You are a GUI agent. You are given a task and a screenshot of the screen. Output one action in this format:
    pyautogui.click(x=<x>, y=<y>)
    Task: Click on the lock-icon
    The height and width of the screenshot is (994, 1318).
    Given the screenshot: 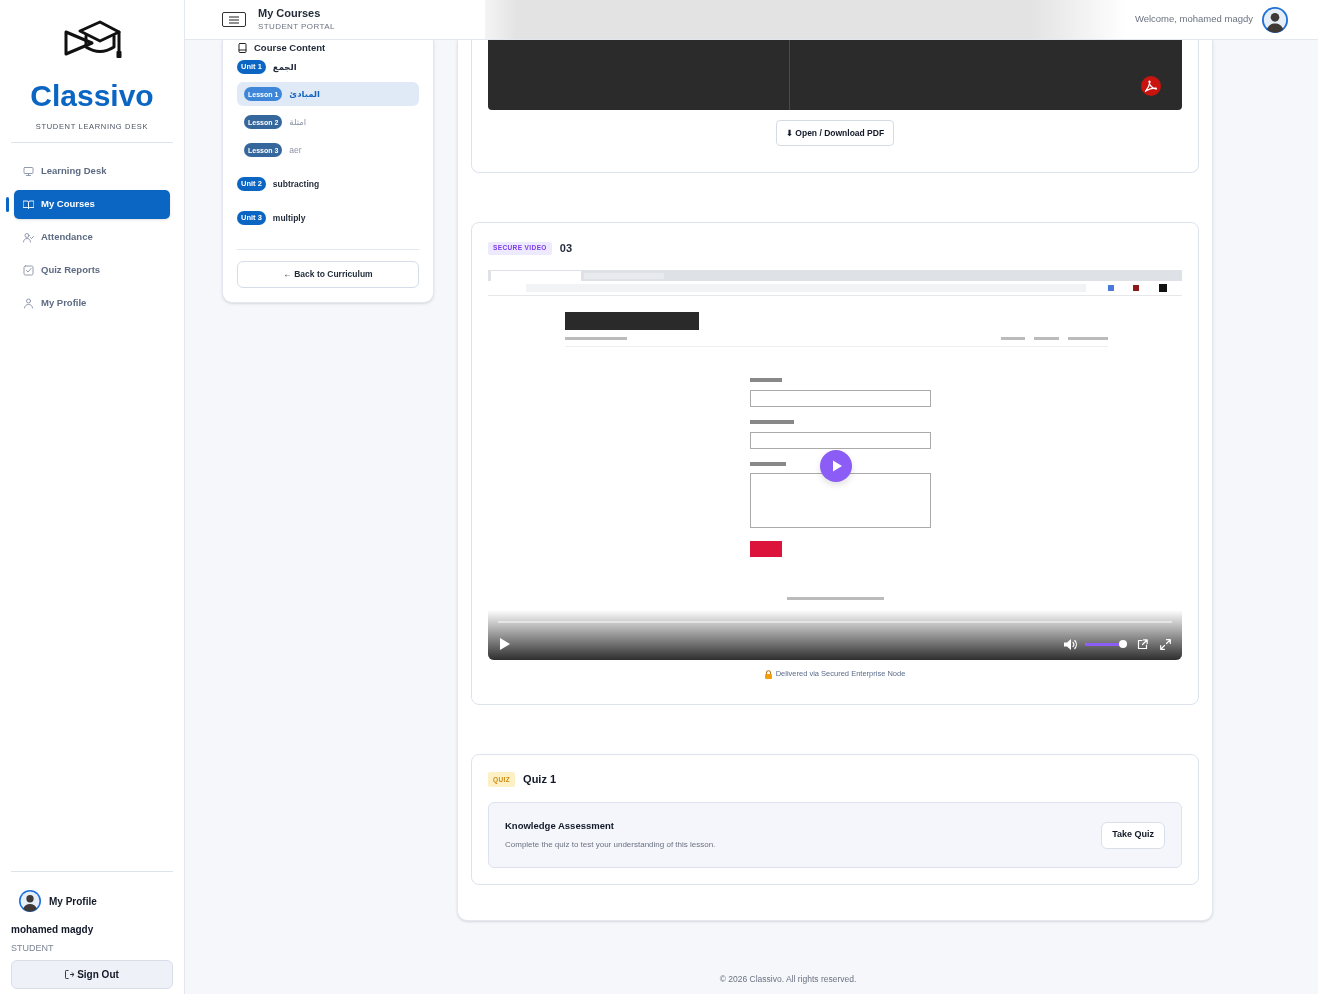 What is the action you would take?
    pyautogui.click(x=768, y=674)
    